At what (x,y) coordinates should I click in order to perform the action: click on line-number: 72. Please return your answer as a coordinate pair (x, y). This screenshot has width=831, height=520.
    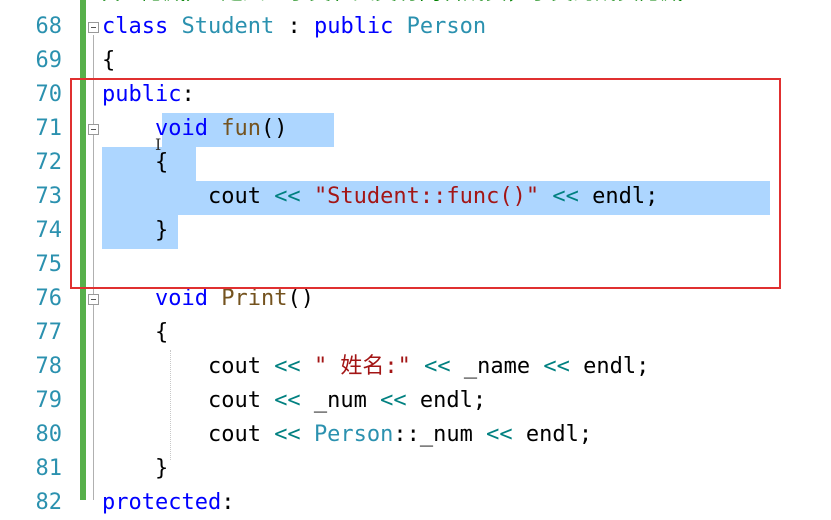
    Looking at the image, I should click on (49, 162).